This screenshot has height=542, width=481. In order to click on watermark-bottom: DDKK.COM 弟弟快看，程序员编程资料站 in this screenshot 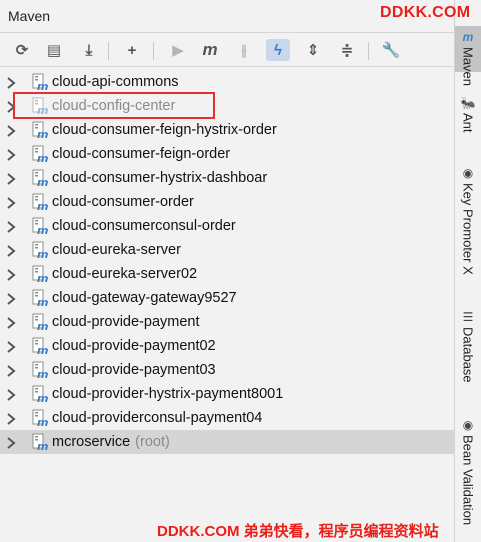, I will do `click(298, 531)`.